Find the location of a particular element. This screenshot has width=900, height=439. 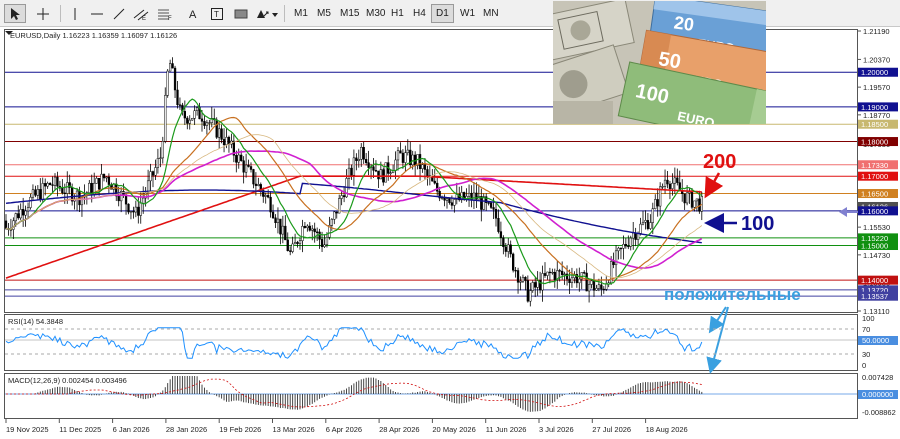

xtick-label-3: 28 Jan 2026 is located at coordinates (186, 429).